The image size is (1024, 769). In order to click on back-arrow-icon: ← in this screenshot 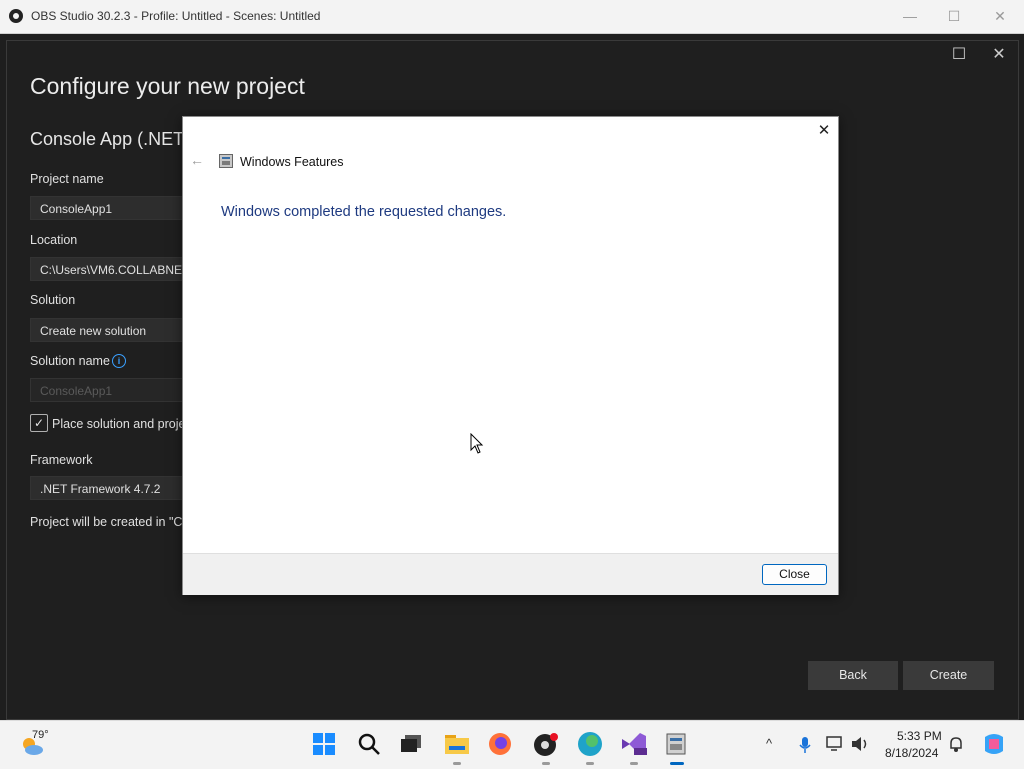, I will do `click(197, 160)`.